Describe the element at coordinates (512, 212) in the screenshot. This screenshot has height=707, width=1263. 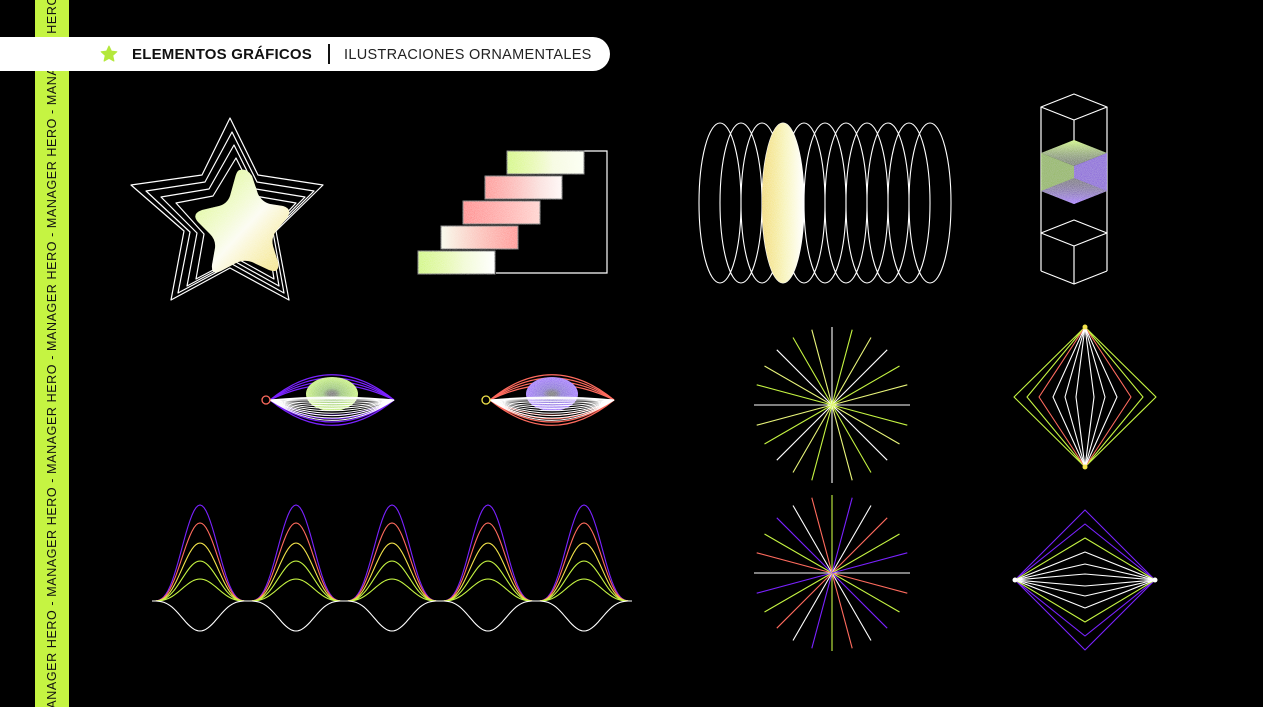
I see `stairs-ornament` at that location.